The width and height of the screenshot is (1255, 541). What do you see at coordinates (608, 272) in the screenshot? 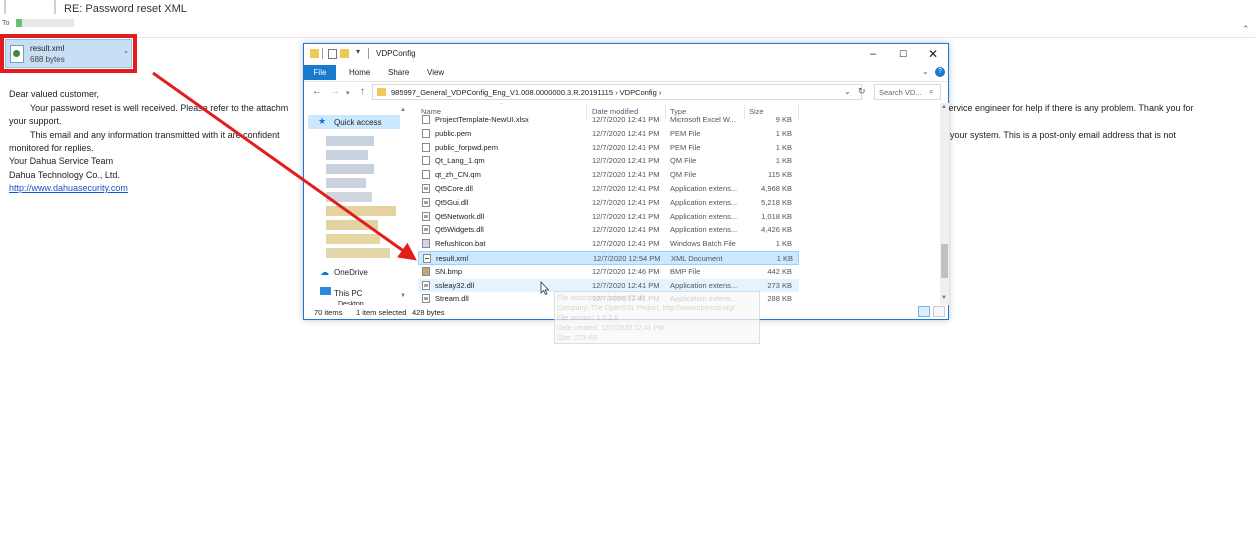
I see `file-row: SN.bmp 12/7/2020 12:46 PM BMP File 442 KB` at bounding box center [608, 272].